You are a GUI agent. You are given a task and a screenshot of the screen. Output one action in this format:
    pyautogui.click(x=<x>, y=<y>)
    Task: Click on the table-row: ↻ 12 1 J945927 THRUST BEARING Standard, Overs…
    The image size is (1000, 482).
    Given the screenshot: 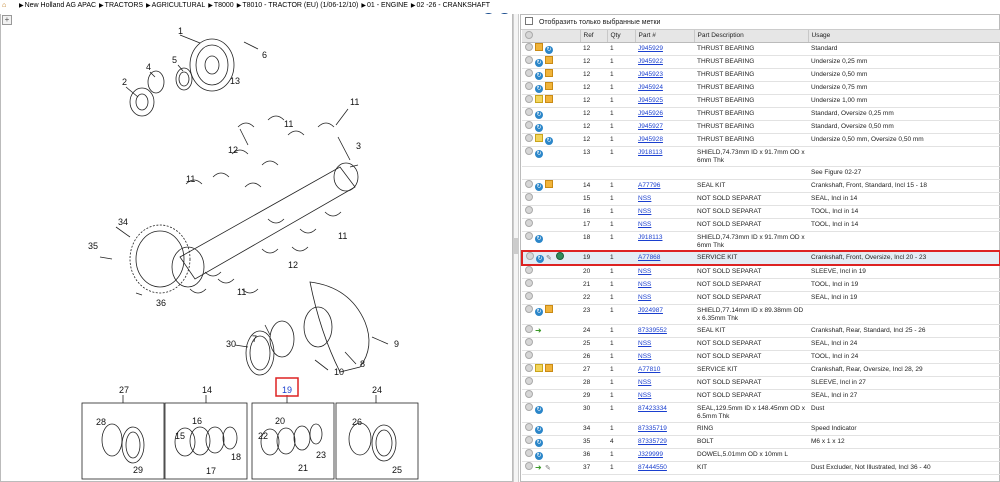 What is the action you would take?
    pyautogui.click(x=761, y=127)
    